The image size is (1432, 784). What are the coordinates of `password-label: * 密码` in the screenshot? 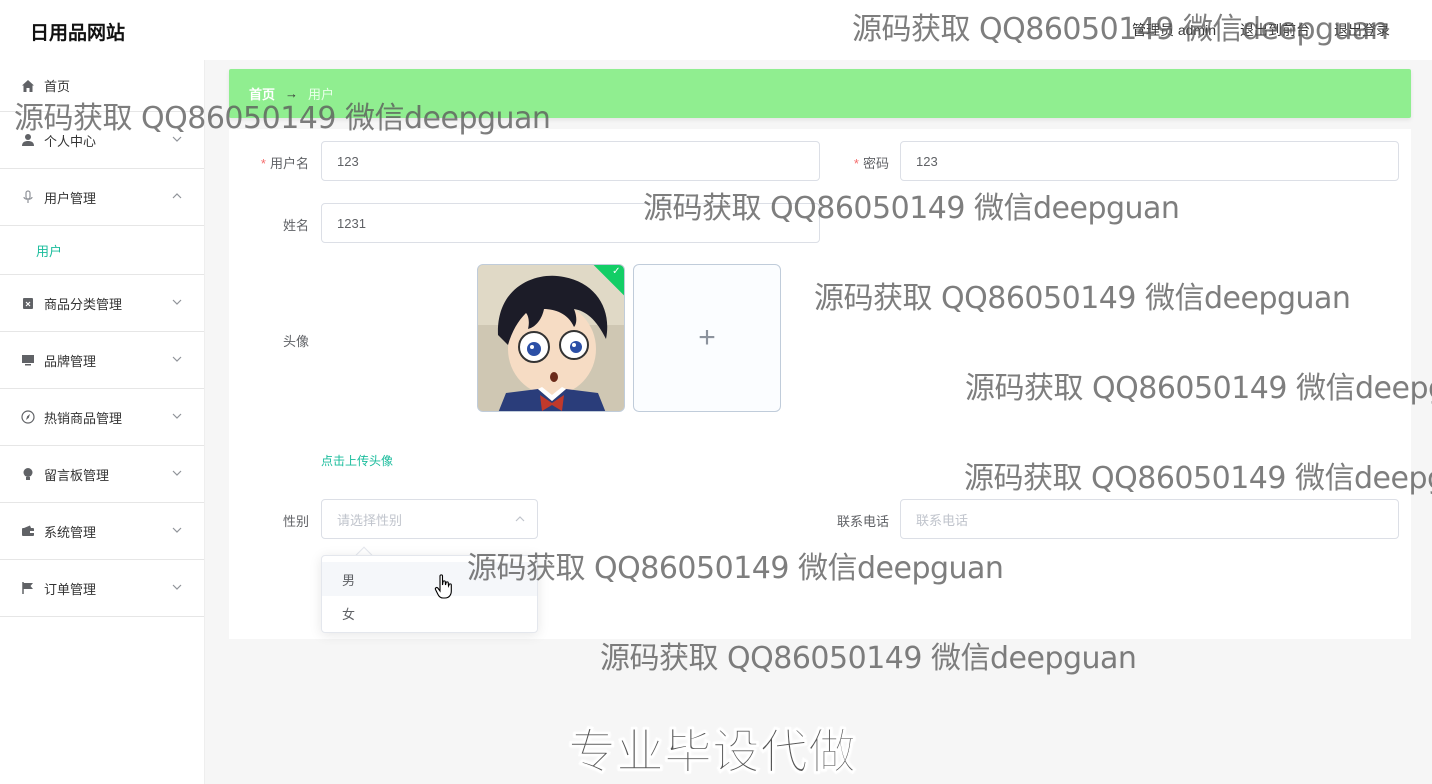 It's located at (871, 163).